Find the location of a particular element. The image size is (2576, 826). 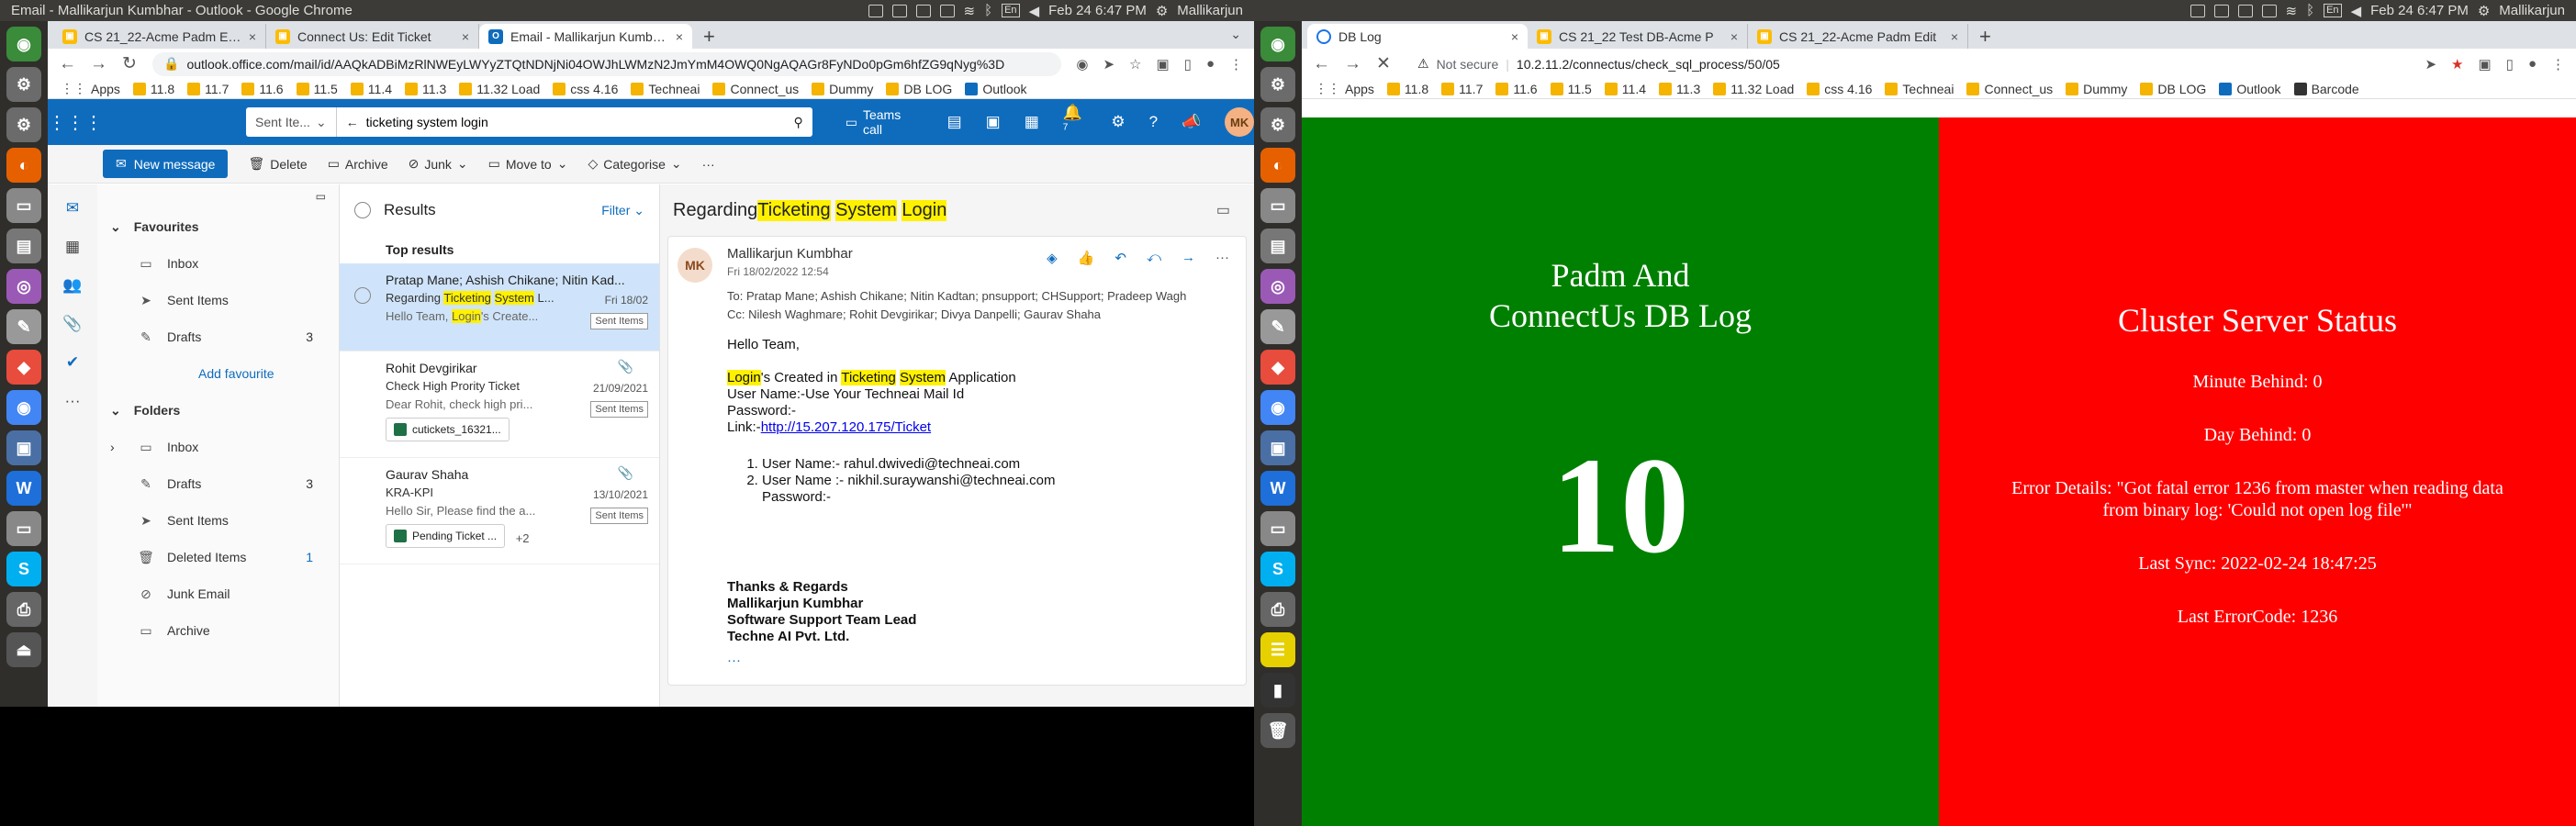

todo-icon: ✔ is located at coordinates (72, 362).